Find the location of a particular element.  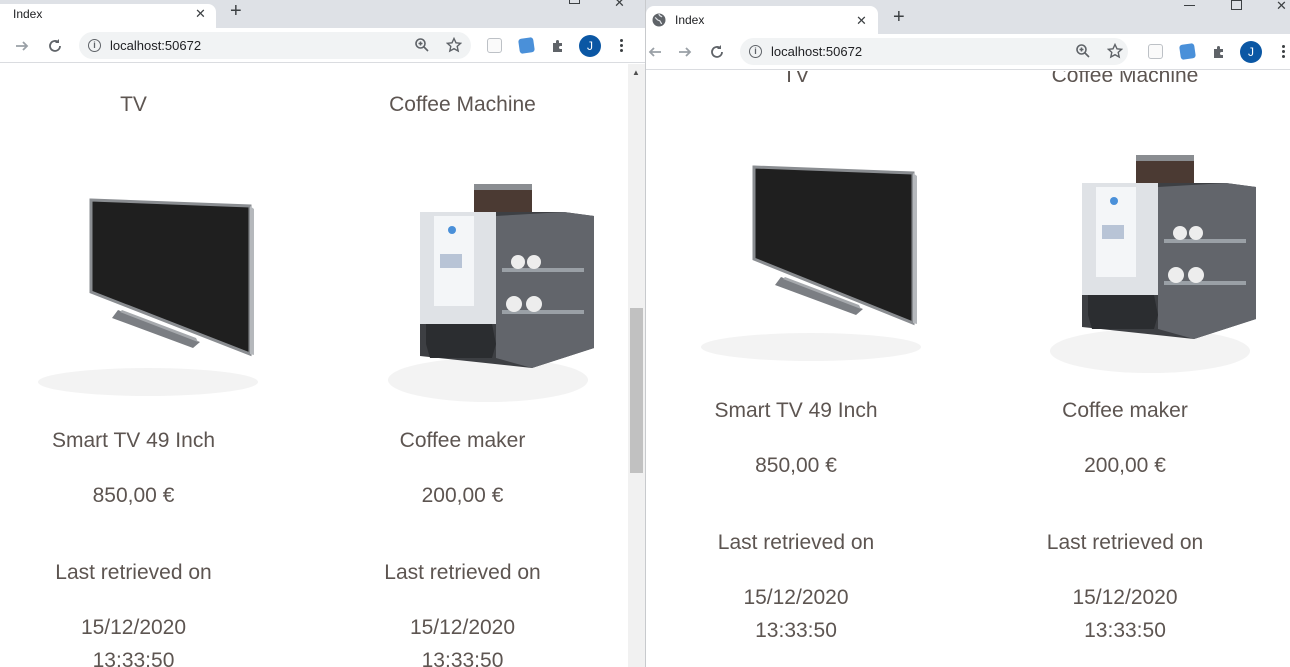

back-icon is located at coordinates (655, 52).